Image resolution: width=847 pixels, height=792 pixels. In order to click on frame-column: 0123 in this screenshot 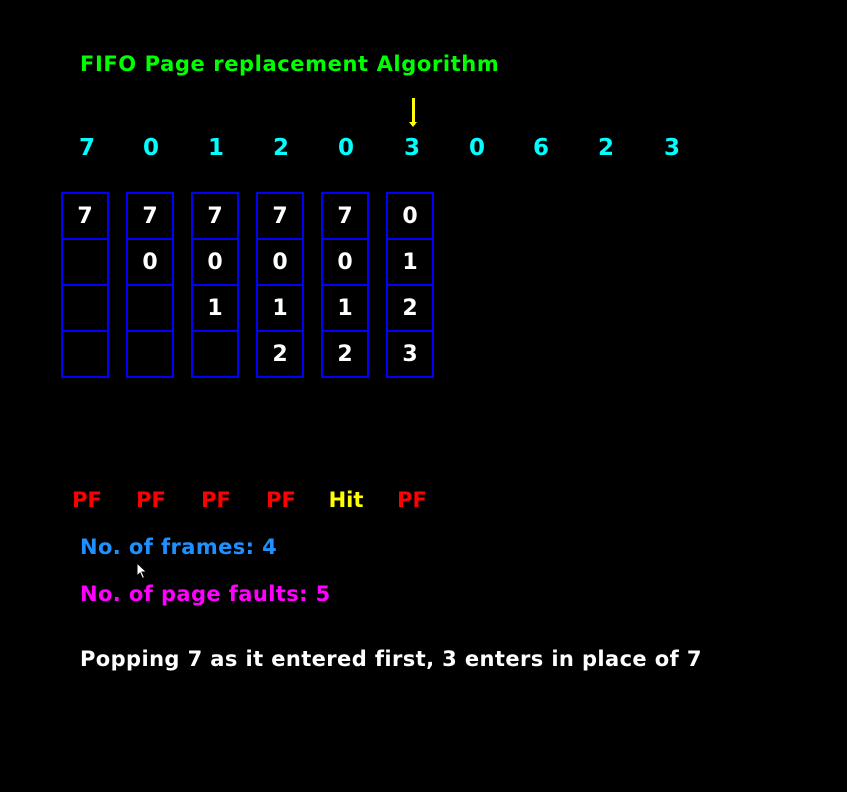, I will do `click(410, 285)`.